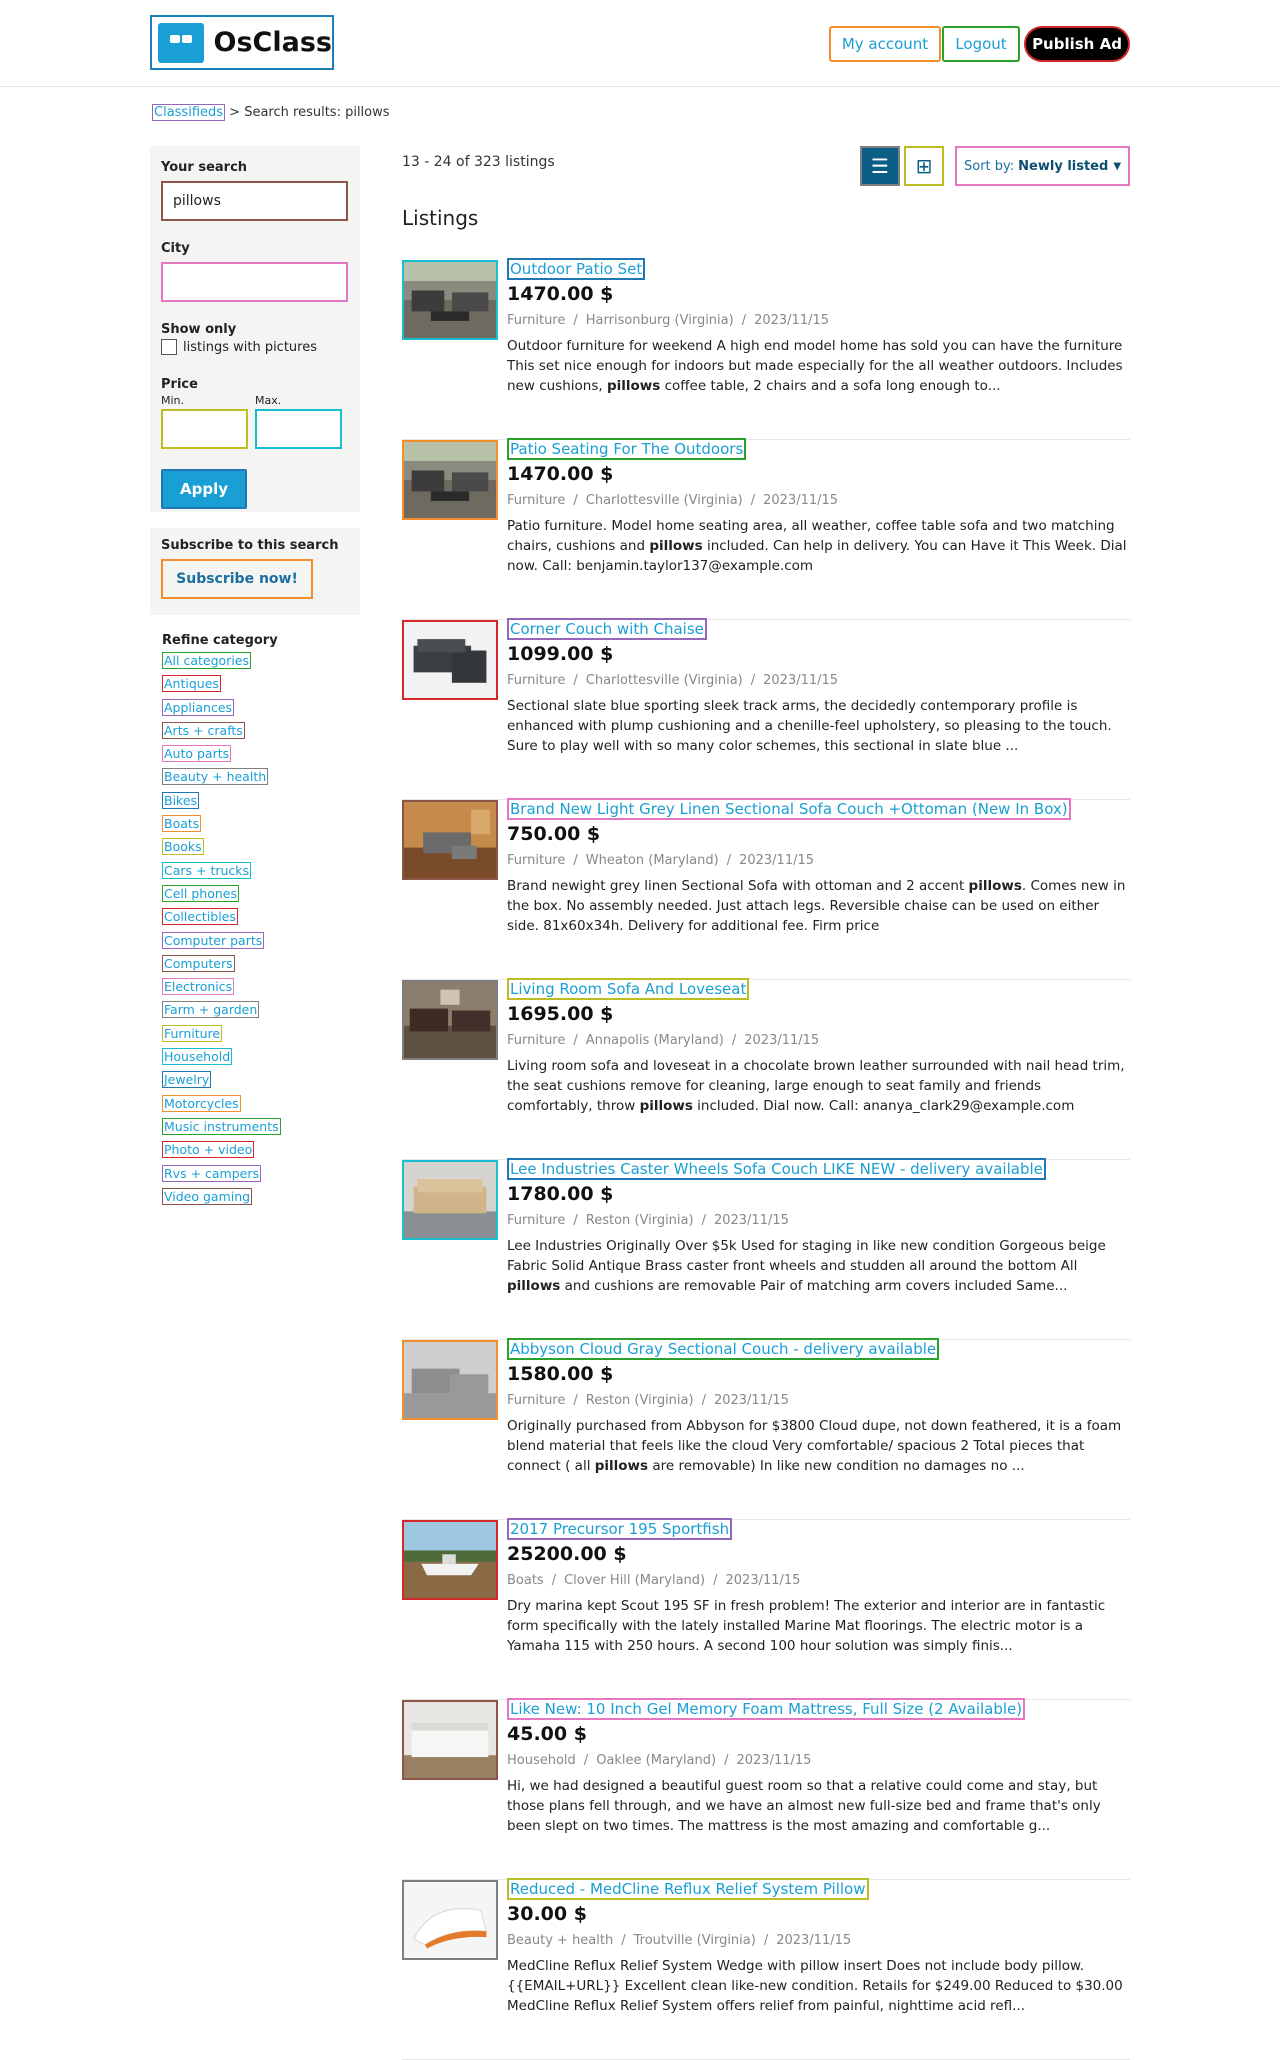 The image size is (1280, 2060). What do you see at coordinates (192, 1033) in the screenshot?
I see `category-link: Furniture` at bounding box center [192, 1033].